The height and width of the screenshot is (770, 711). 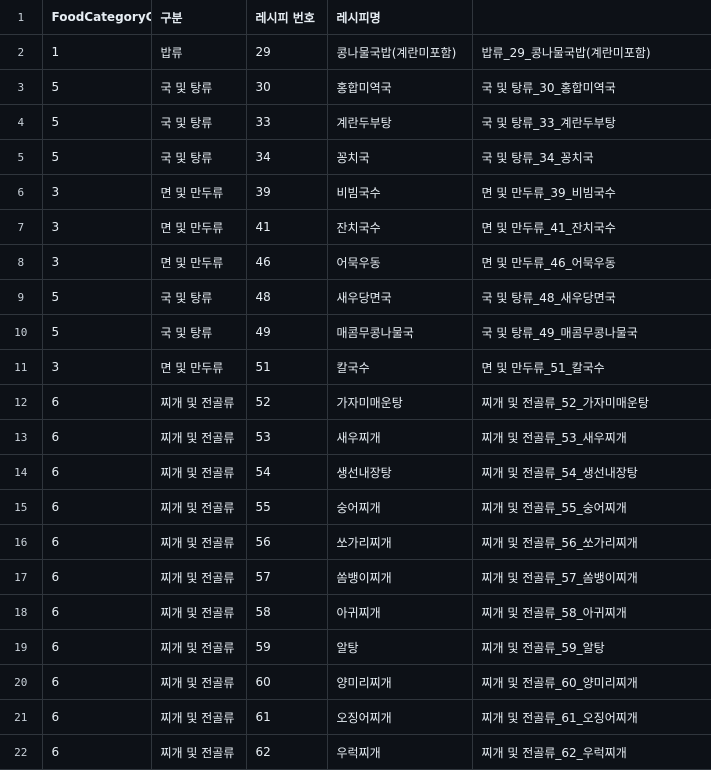 I want to click on table-row: 35국 및 탕류 30 홍합미역국 국 및 탕류_30_홍합미역국, so click(x=355, y=87).